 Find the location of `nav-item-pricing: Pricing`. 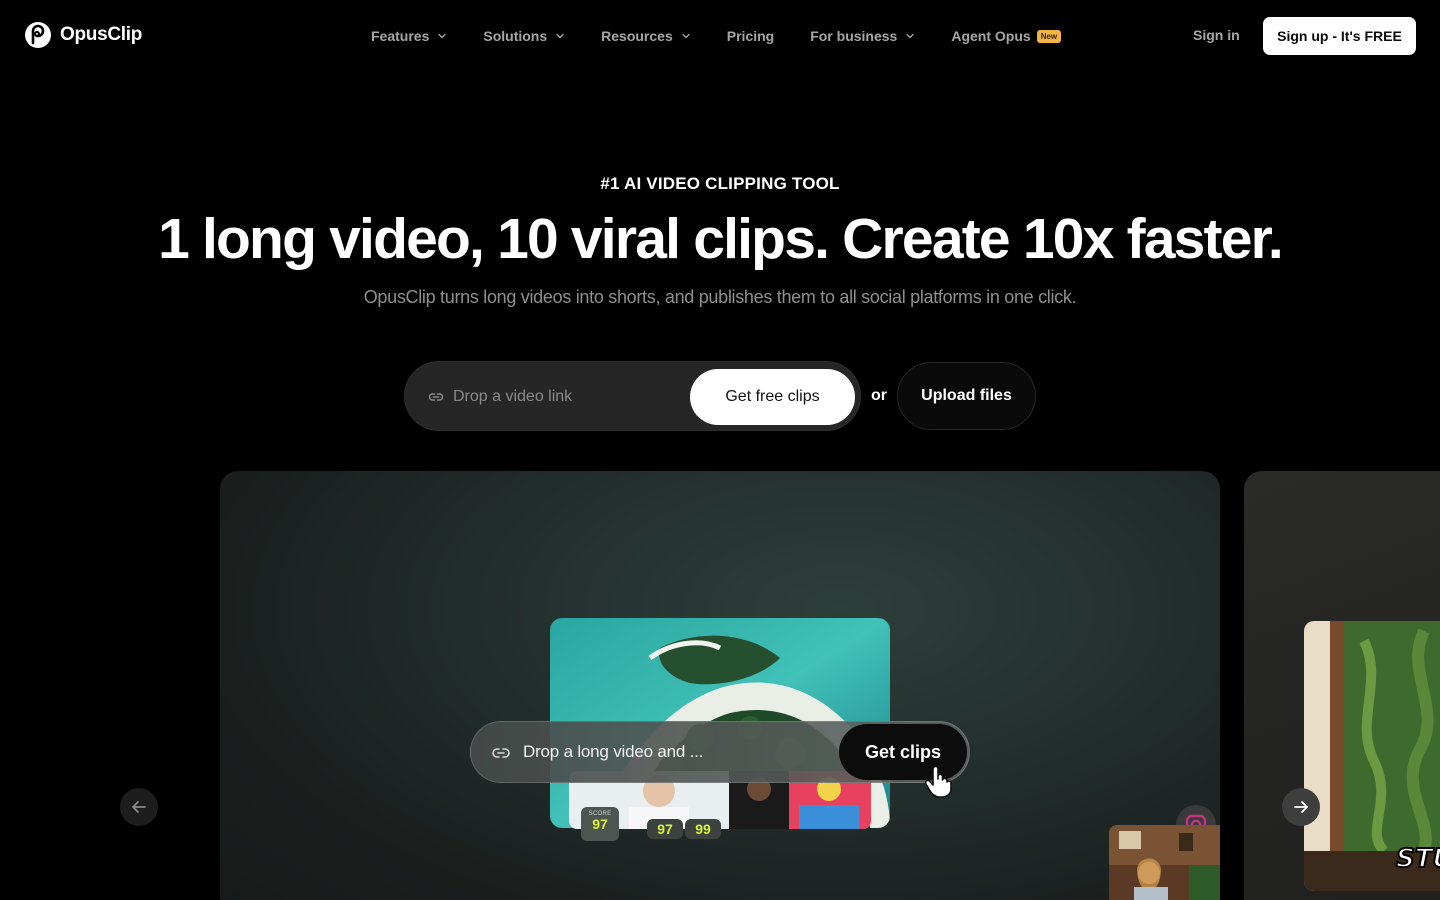

nav-item-pricing: Pricing is located at coordinates (750, 36).